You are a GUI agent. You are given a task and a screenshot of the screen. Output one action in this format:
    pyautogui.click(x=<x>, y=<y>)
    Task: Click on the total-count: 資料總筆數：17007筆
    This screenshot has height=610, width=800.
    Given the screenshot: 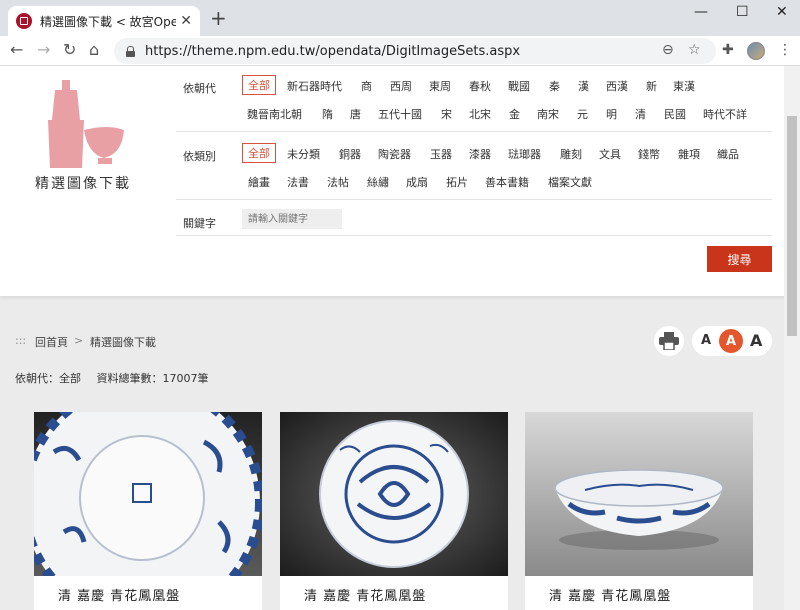 What is the action you would take?
    pyautogui.click(x=152, y=378)
    